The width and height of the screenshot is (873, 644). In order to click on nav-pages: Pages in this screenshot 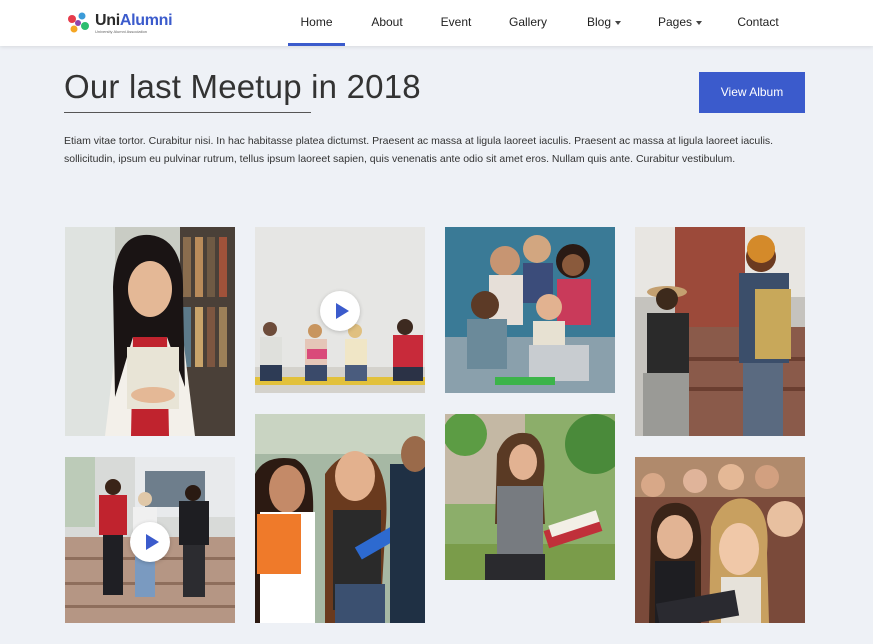, I will do `click(680, 23)`.